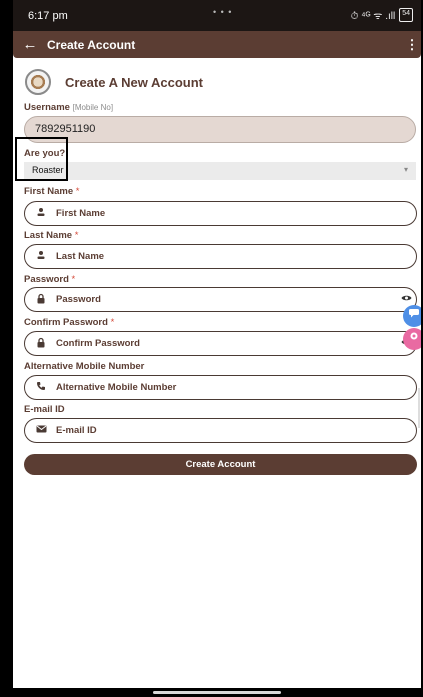 Image resolution: width=423 pixels, height=697 pixels. Describe the element at coordinates (217, 44) in the screenshot. I see `app-bar: ← Create Account ⋮` at that location.